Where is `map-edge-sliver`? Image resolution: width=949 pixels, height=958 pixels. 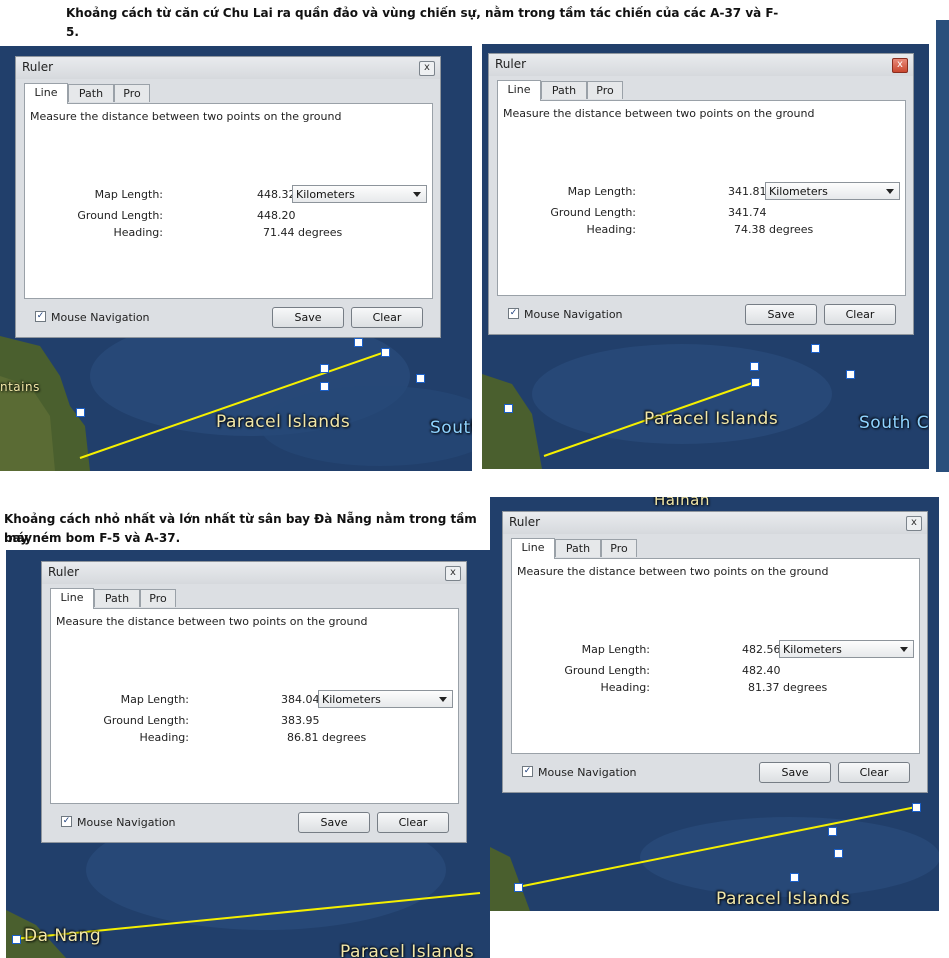
map-edge-sliver is located at coordinates (942, 246).